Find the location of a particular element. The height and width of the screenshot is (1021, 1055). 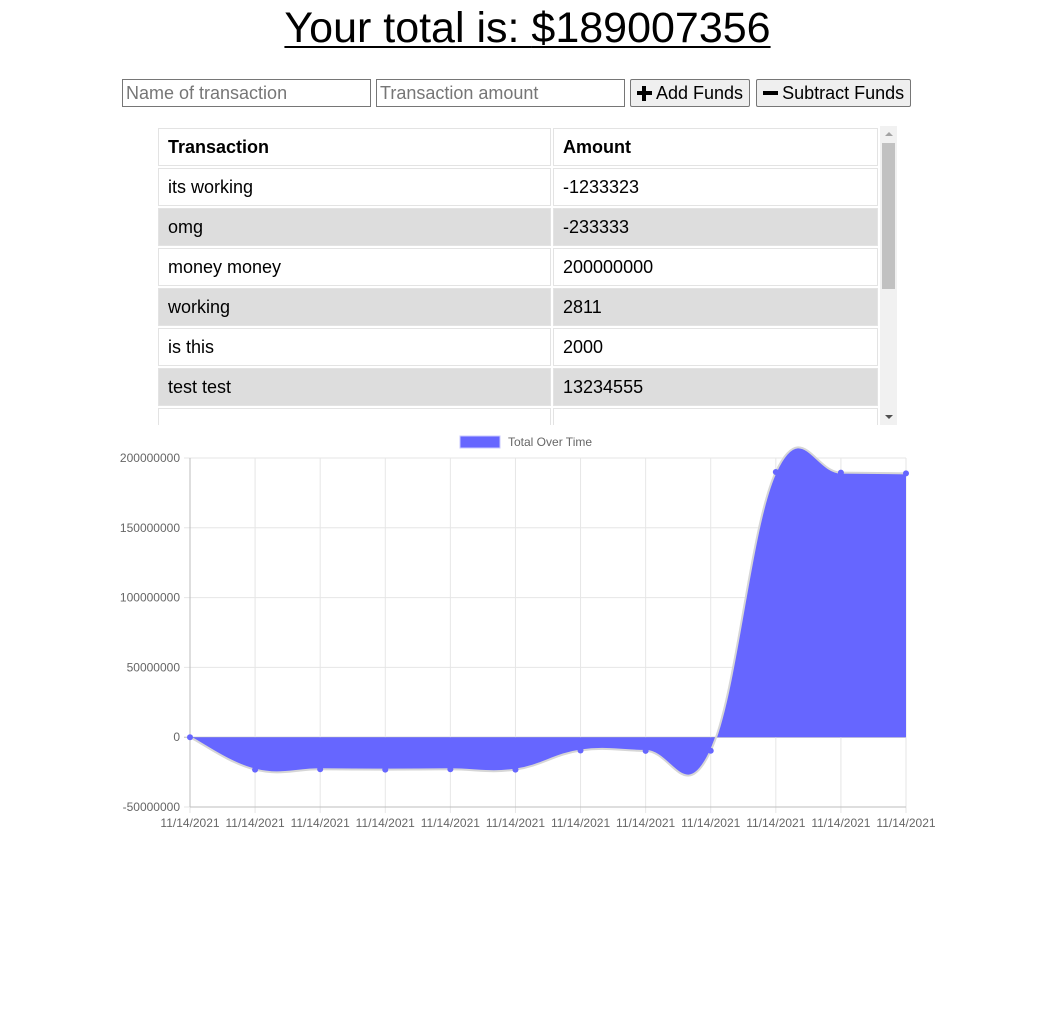

subtract-funds-label: Subtract Funds is located at coordinates (843, 92).